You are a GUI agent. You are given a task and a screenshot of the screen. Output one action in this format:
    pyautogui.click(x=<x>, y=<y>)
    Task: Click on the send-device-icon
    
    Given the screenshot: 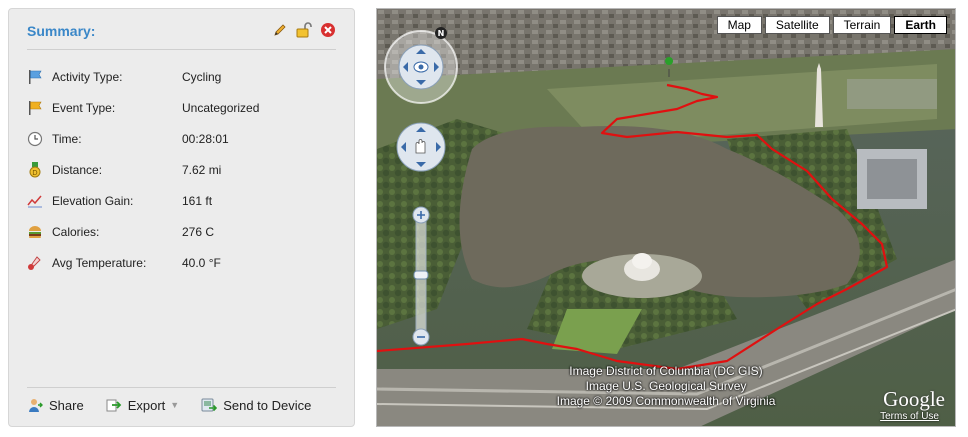 What is the action you would take?
    pyautogui.click(x=209, y=405)
    